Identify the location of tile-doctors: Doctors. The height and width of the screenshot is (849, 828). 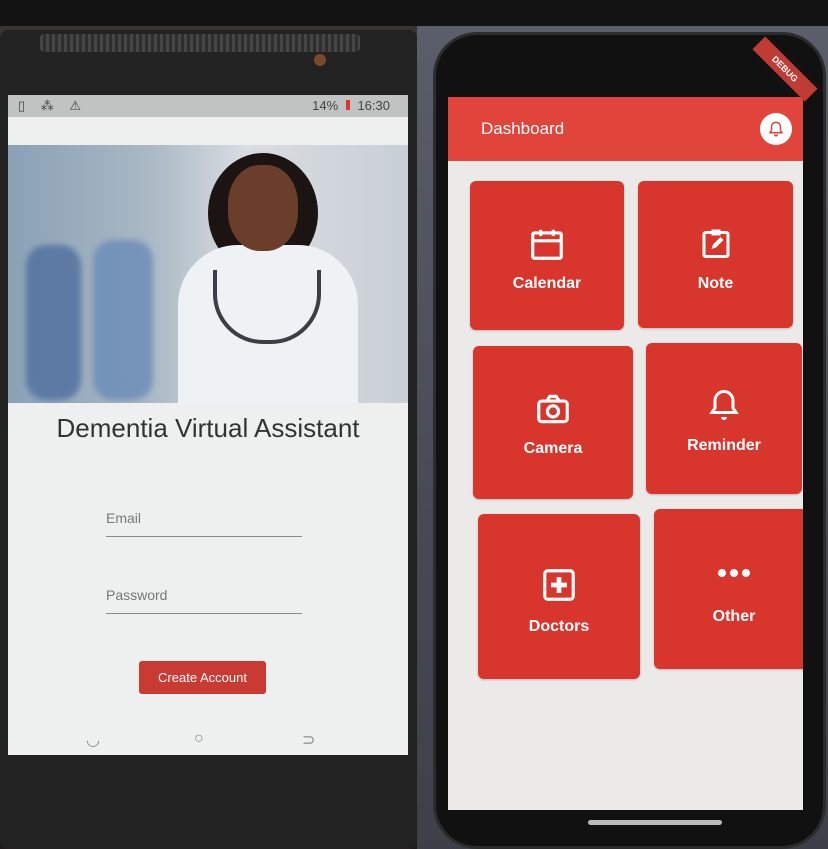
(559, 596).